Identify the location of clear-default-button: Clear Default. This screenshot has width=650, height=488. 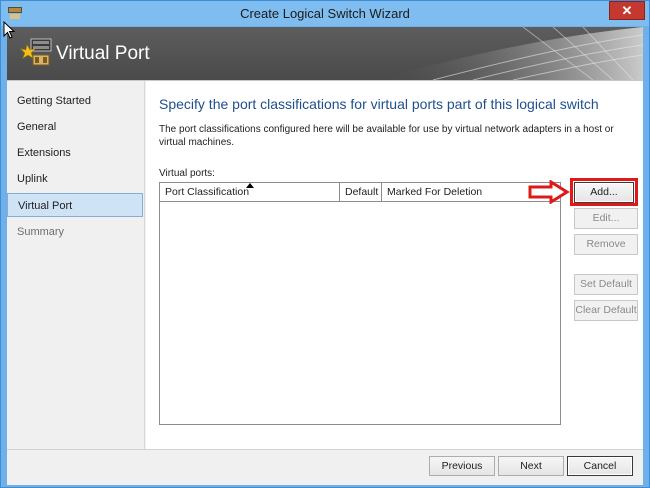
(606, 310).